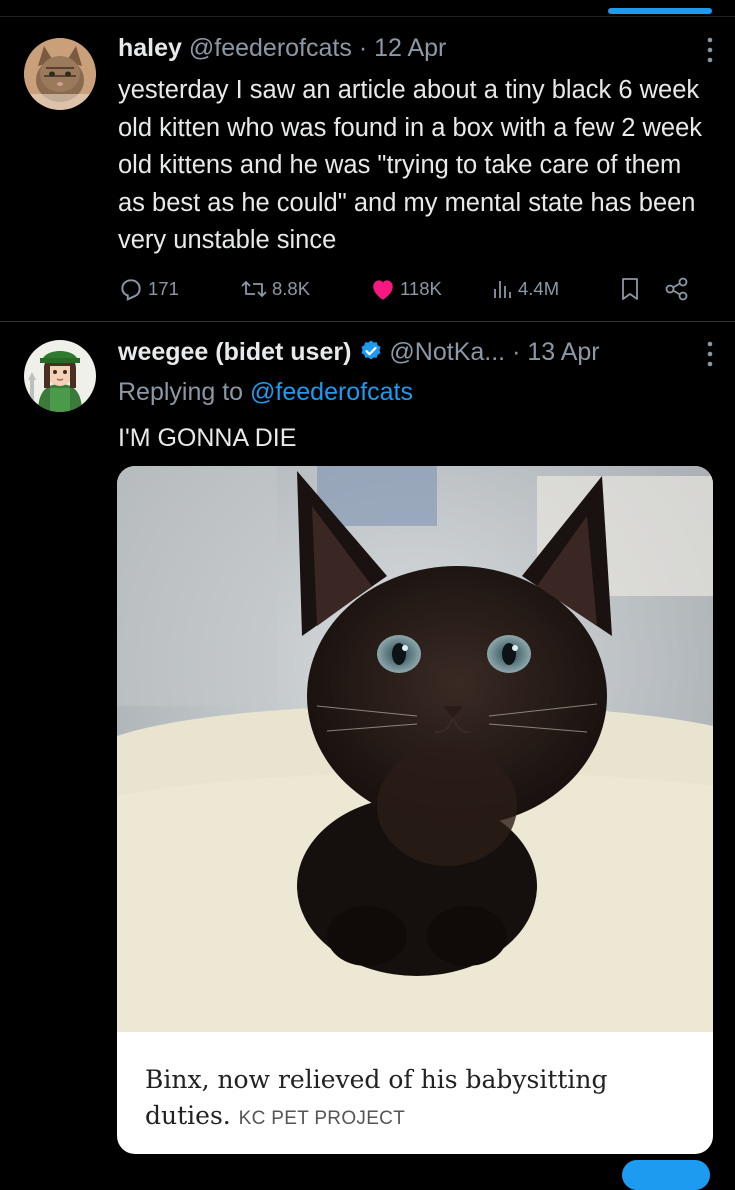 The image size is (735, 1190). I want to click on replying-to: Replying to @feederofcats, so click(265, 392).